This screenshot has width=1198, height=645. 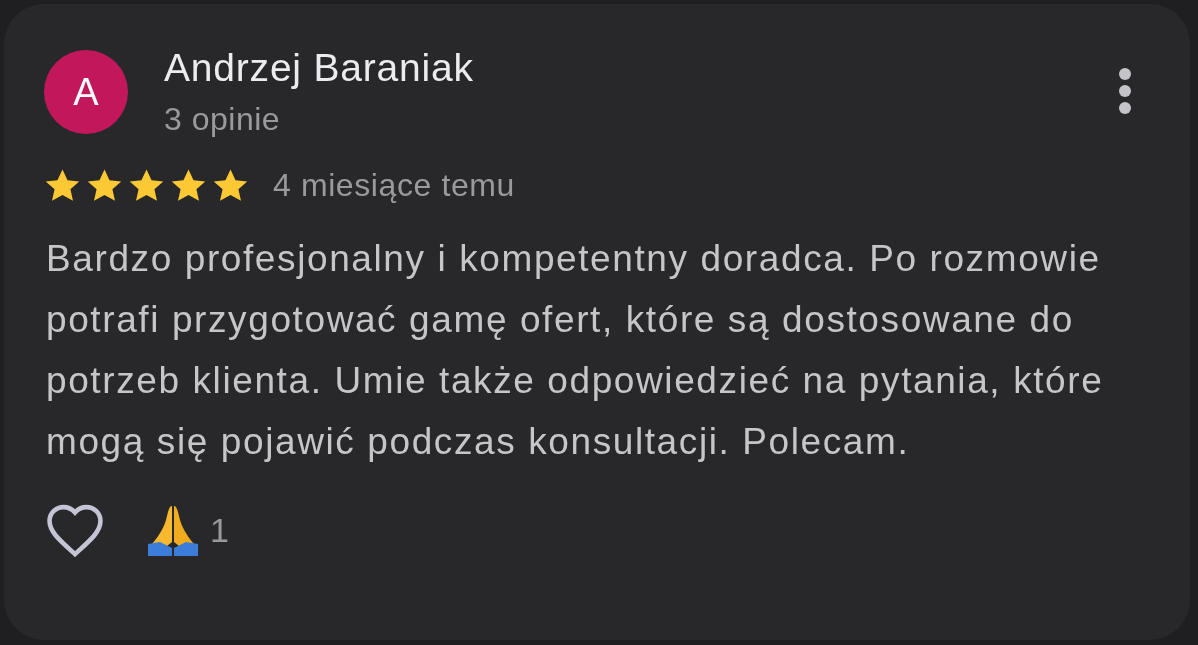 What do you see at coordinates (86, 92) in the screenshot?
I see `avatar: A` at bounding box center [86, 92].